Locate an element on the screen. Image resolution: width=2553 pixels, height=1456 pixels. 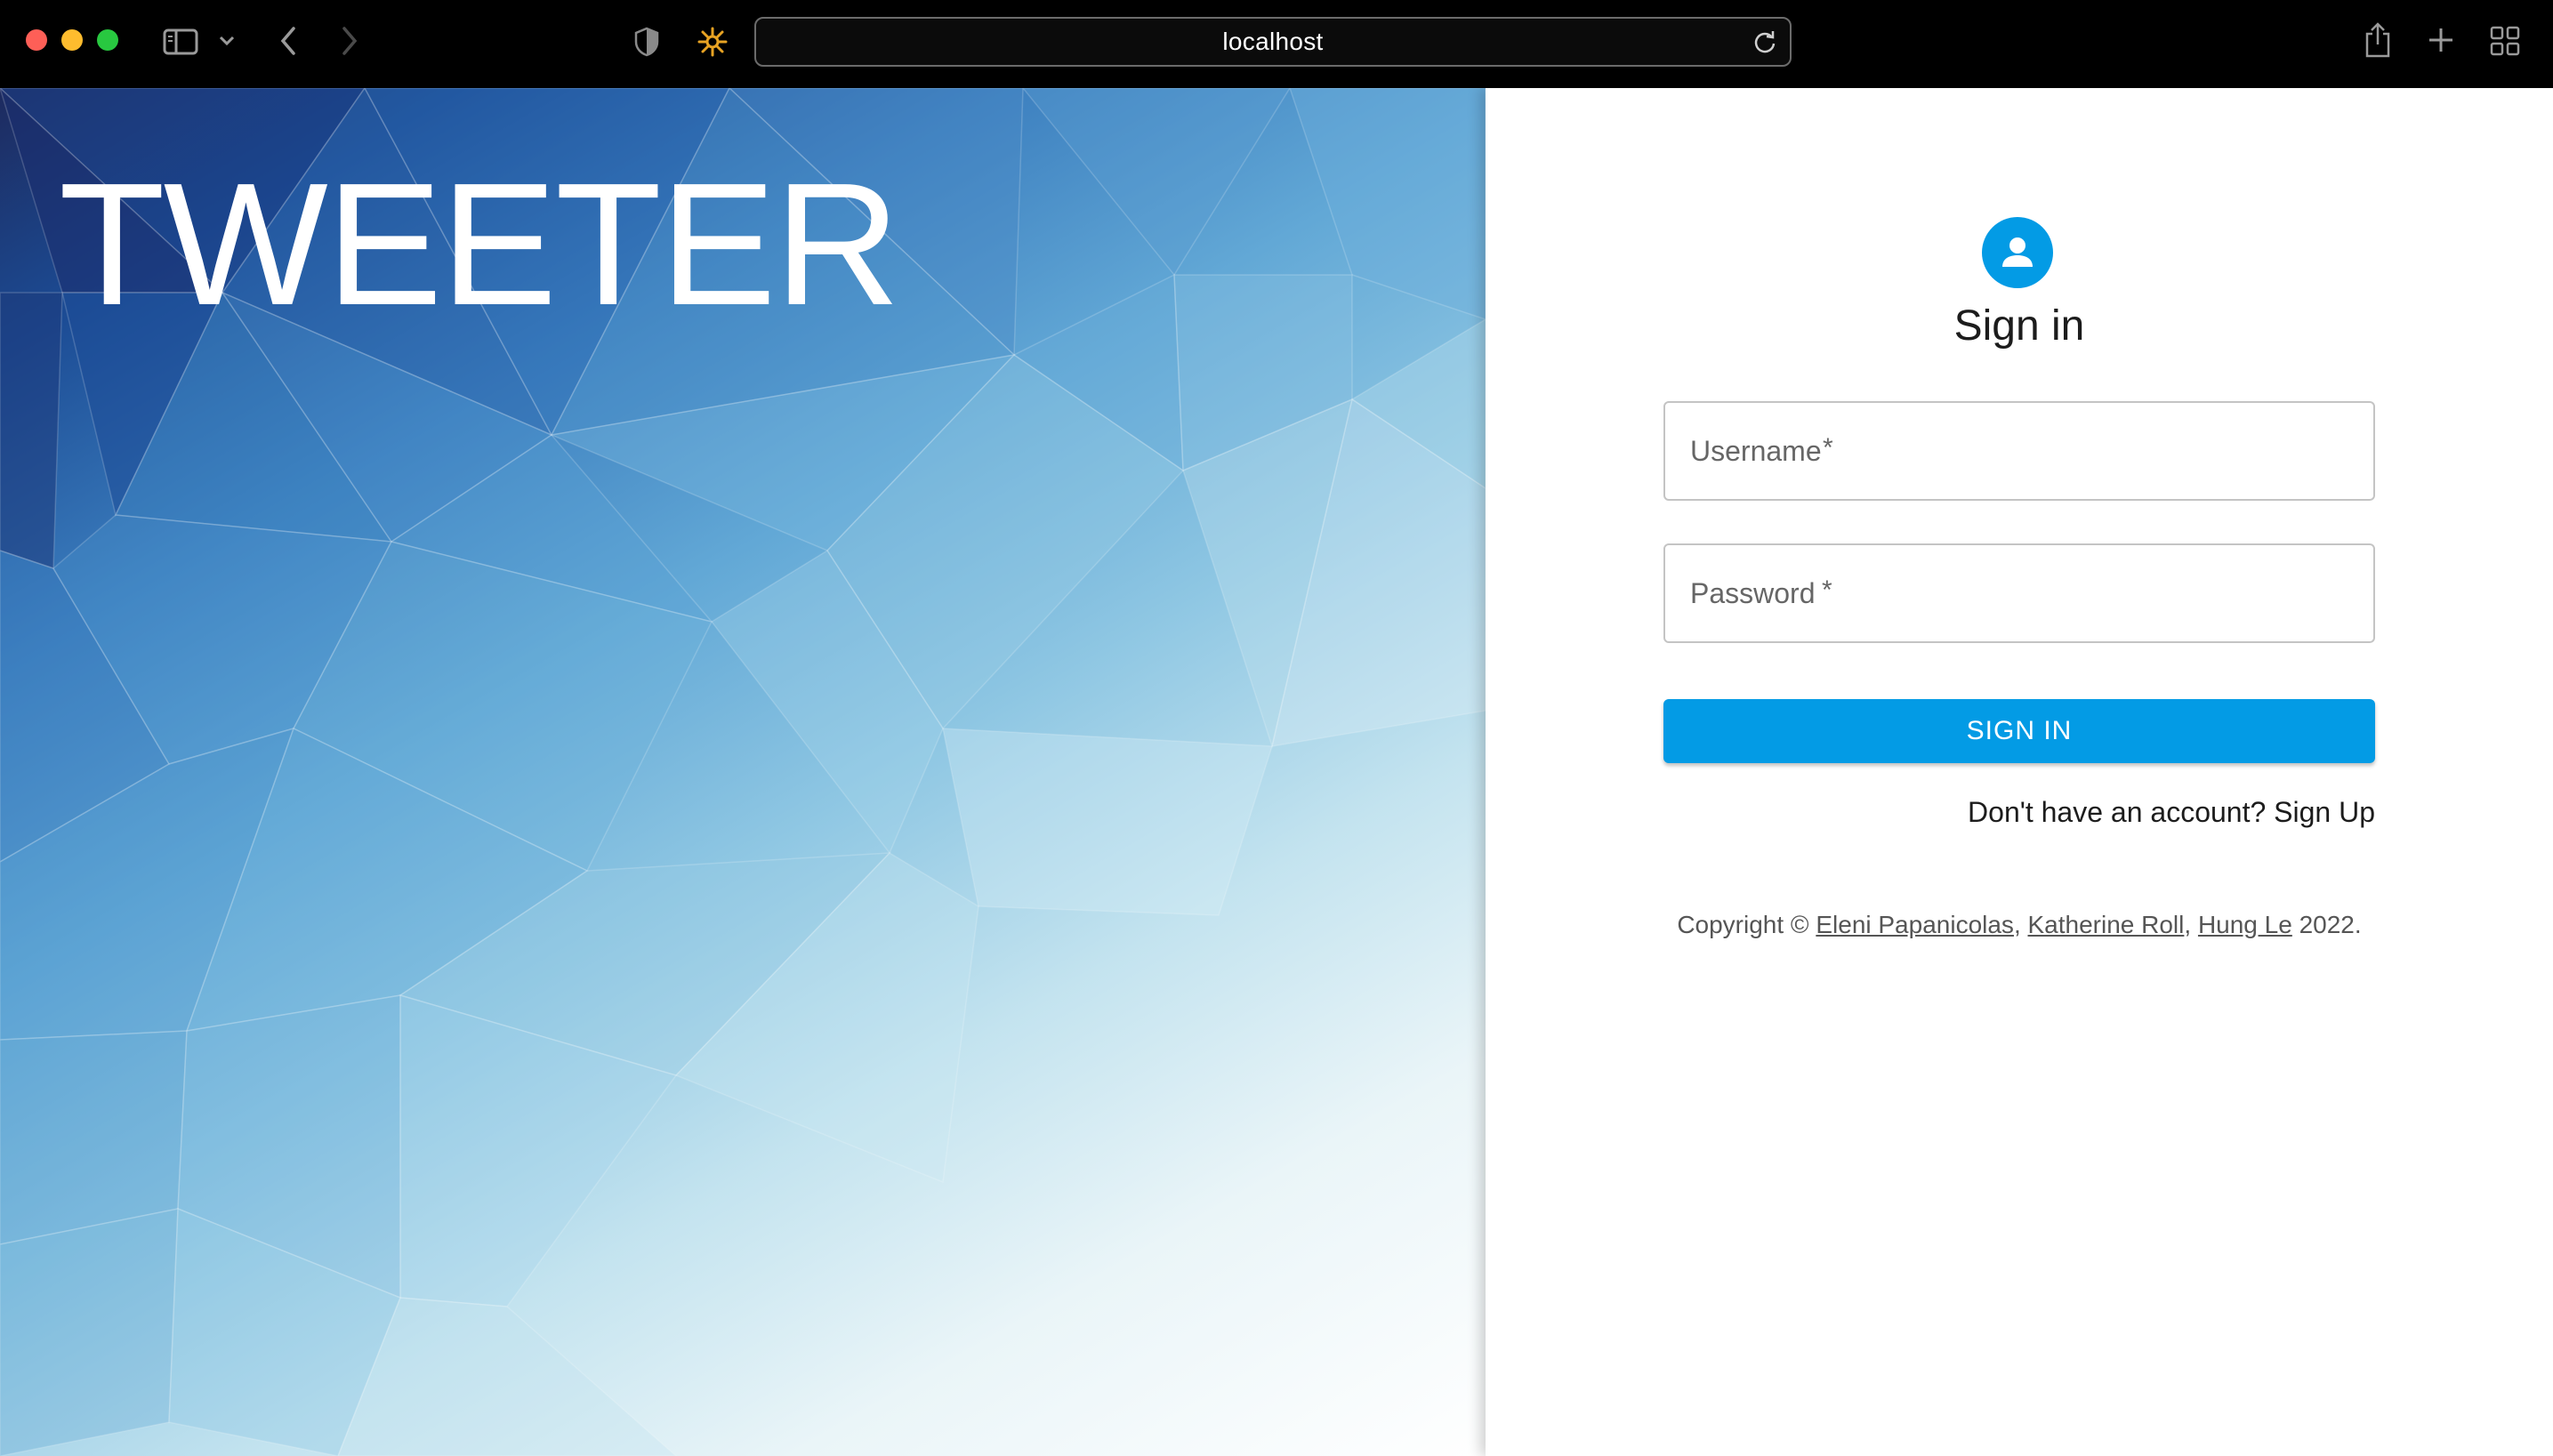
author-link: Katherine Roll is located at coordinates (2107, 924).